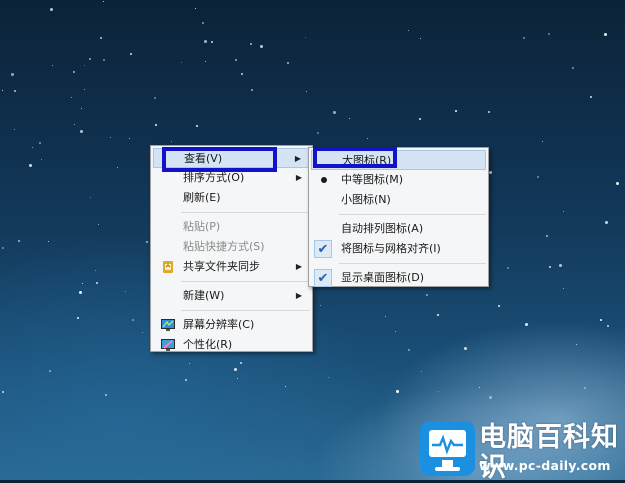  I want to click on menu-item-label: 新建(W), so click(204, 295).